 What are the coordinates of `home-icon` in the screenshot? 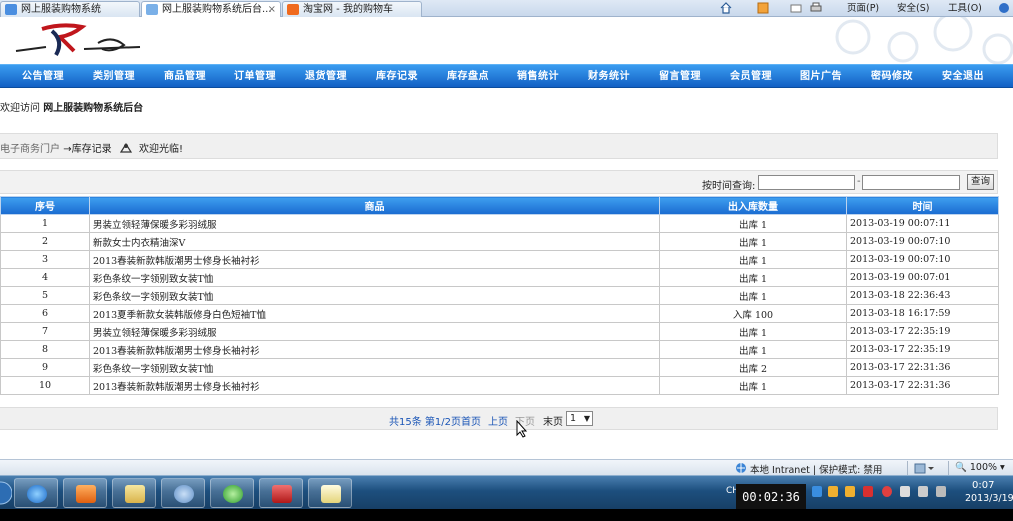 It's located at (726, 8).